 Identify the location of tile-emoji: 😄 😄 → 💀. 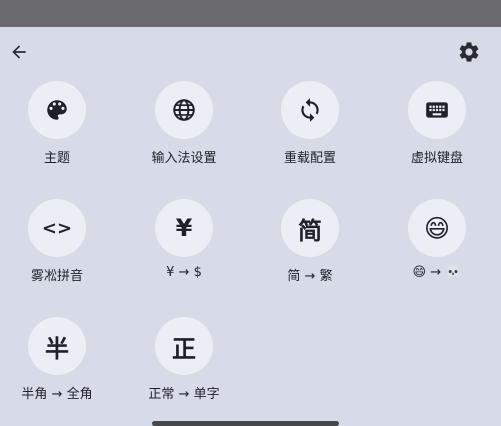
(437, 249).